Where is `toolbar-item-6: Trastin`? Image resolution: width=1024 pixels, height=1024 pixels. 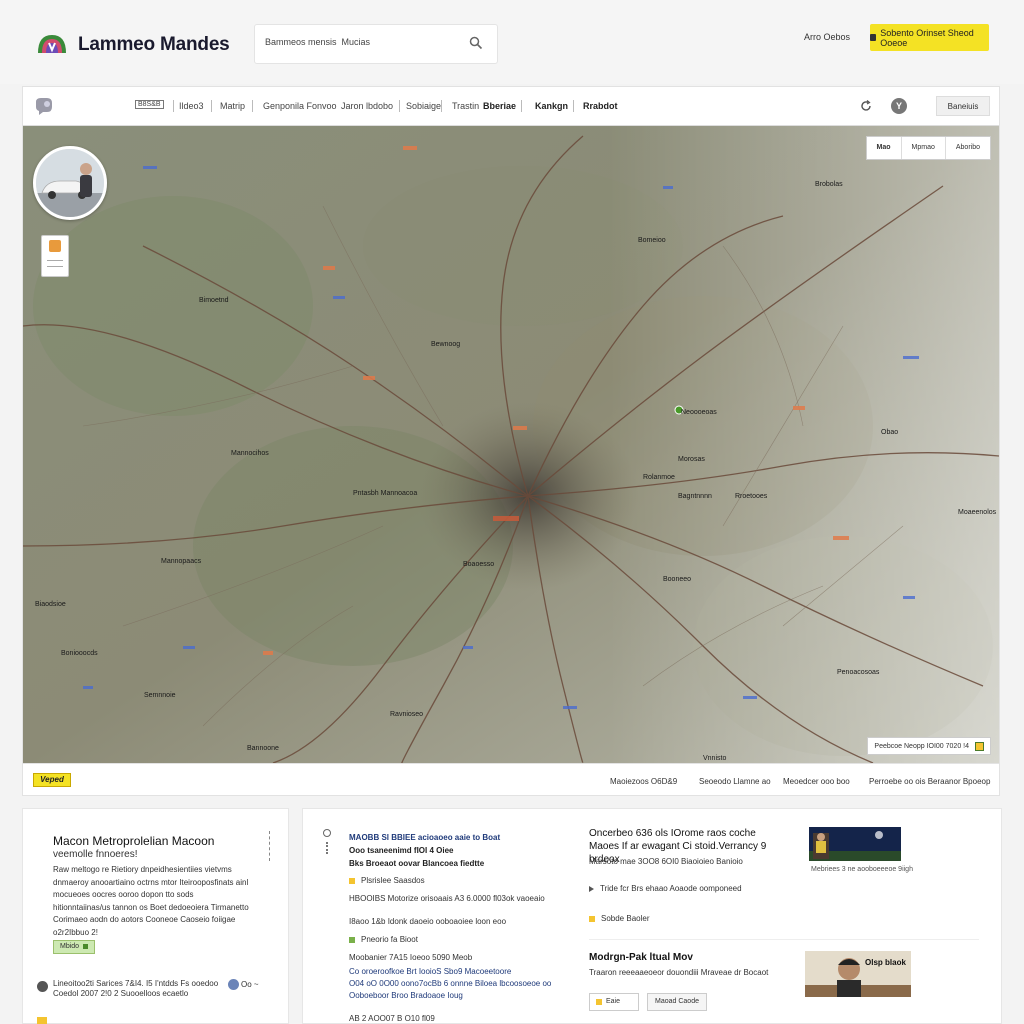 toolbar-item-6: Trastin is located at coordinates (465, 106).